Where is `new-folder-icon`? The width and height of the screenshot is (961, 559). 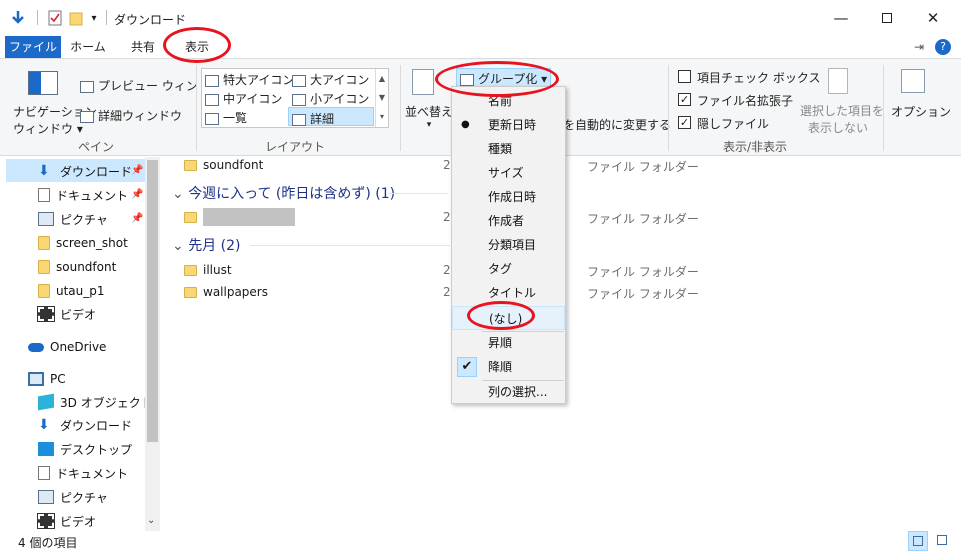
new-folder-icon is located at coordinates (76, 18).